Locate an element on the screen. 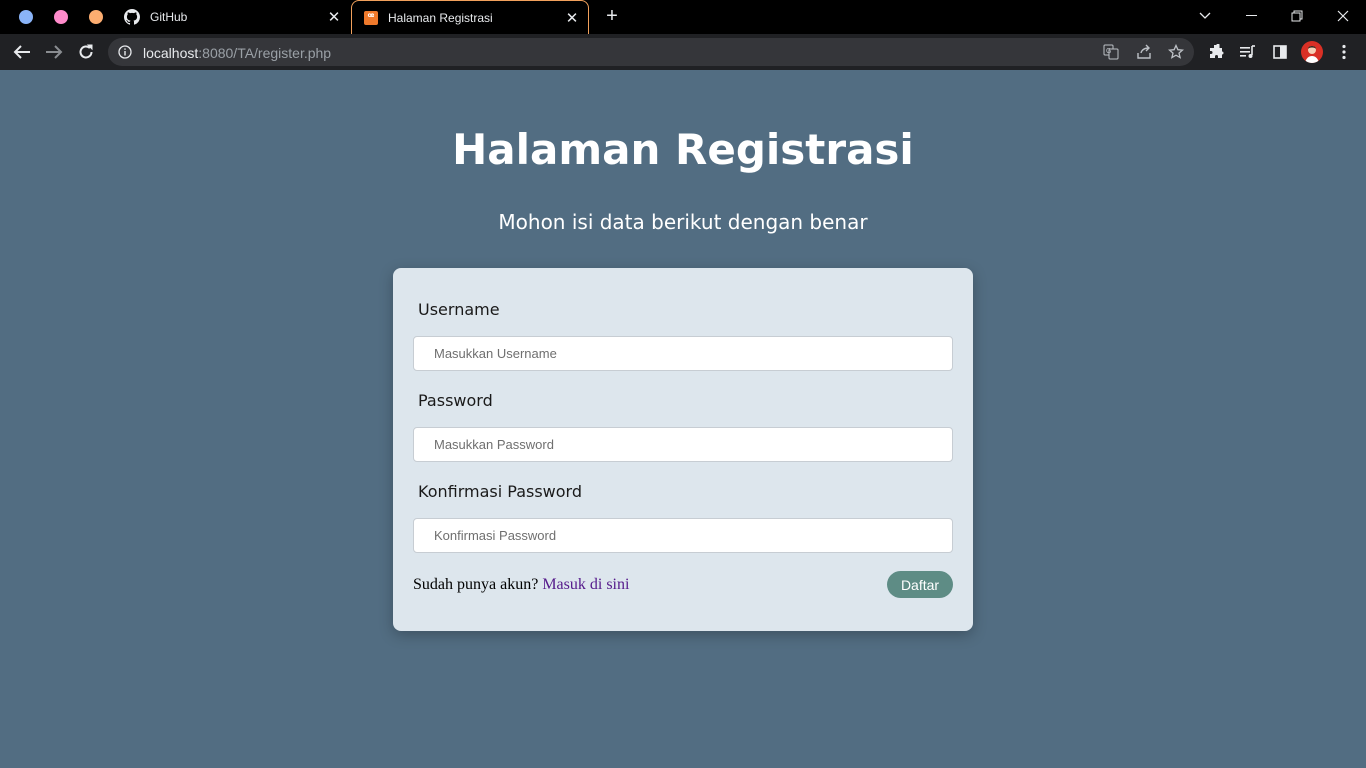  tab-halaman-registrasi: ꟹ Halaman Registrasi ✕ is located at coordinates (470, 17).